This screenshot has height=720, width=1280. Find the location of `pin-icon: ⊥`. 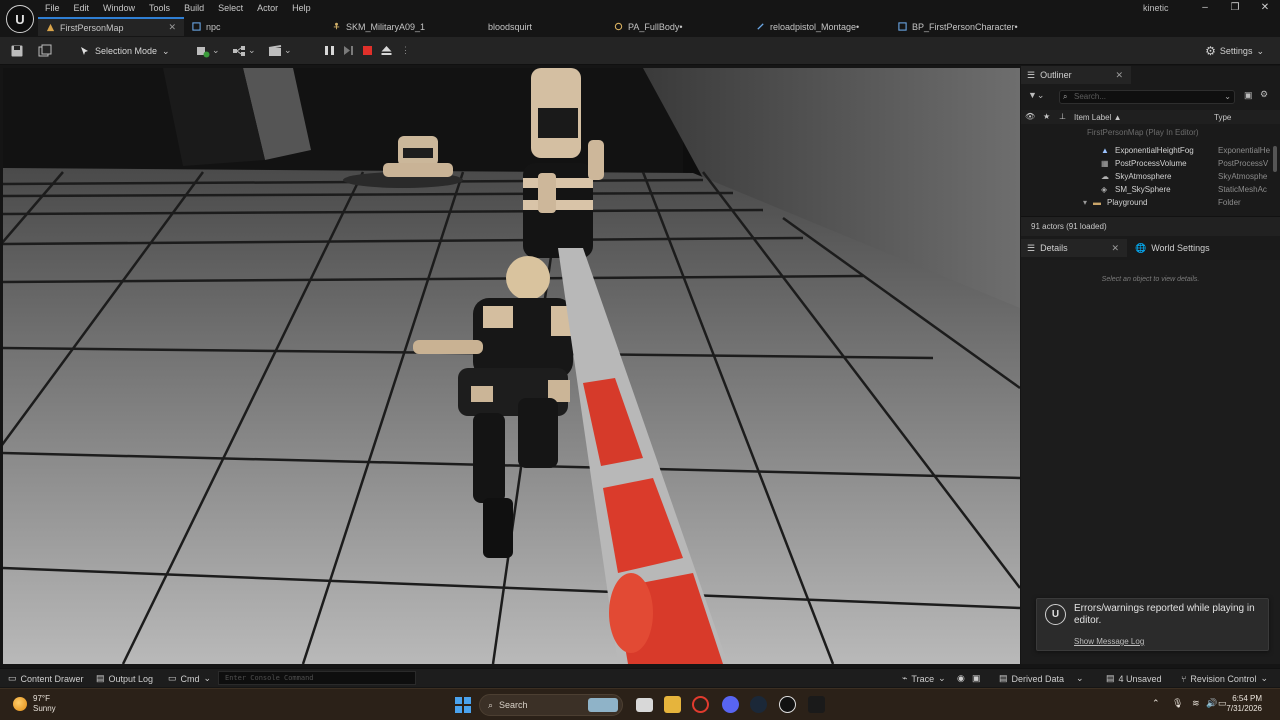

pin-icon: ⊥ is located at coordinates (1062, 116).